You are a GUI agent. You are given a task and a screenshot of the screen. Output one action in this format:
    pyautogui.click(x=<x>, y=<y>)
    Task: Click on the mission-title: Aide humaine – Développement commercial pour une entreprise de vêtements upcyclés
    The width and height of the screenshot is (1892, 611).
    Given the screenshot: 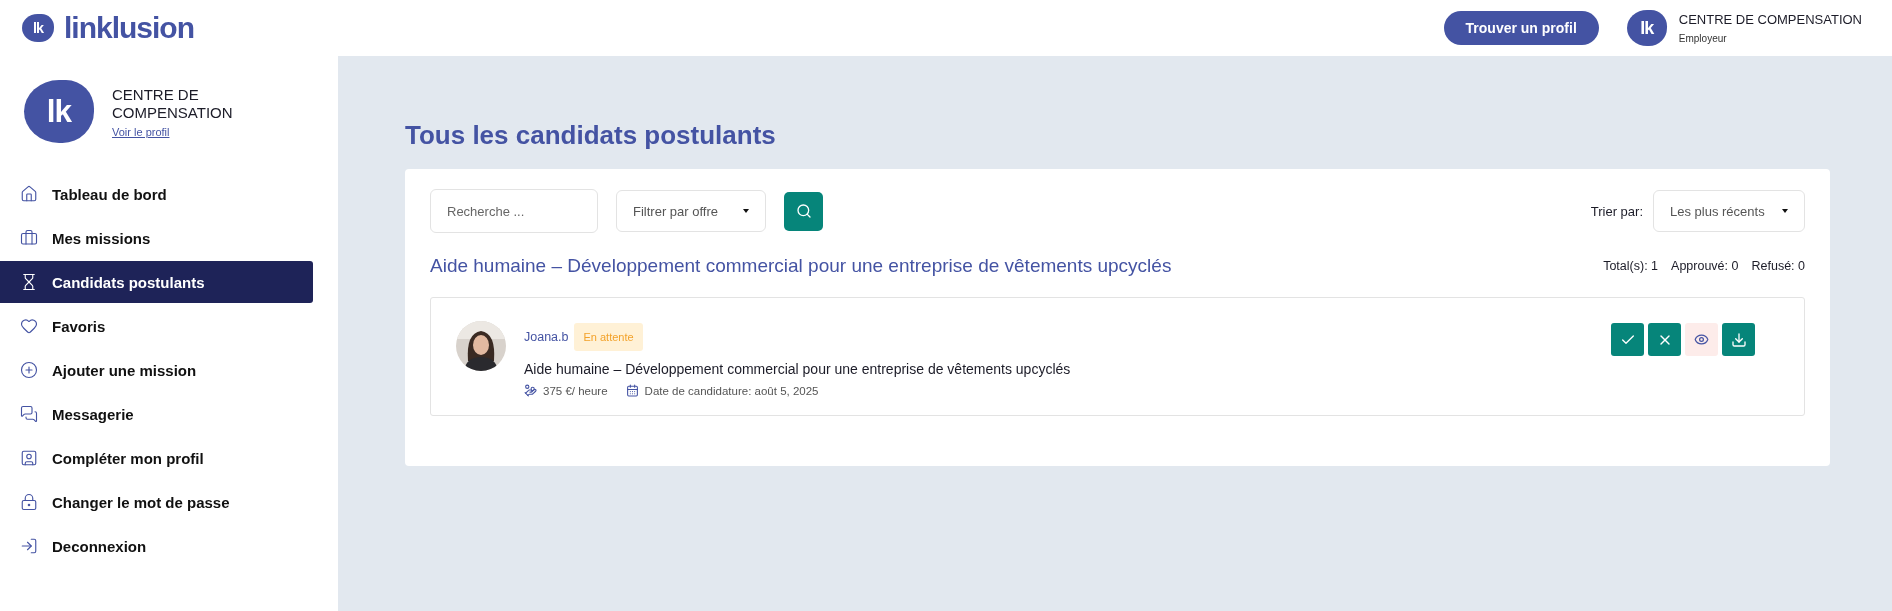 What is the action you would take?
    pyautogui.click(x=798, y=369)
    